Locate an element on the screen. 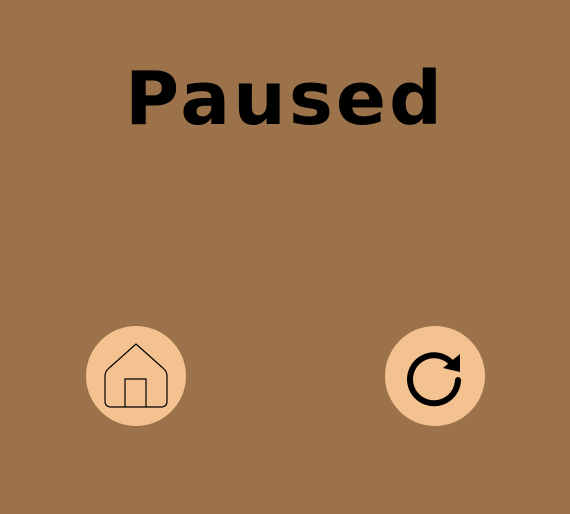 The height and width of the screenshot is (514, 570). home-button is located at coordinates (136, 376).